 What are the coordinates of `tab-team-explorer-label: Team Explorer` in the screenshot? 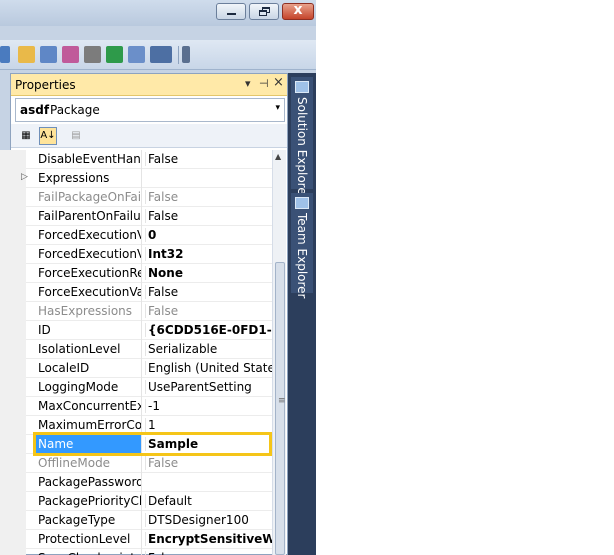 It's located at (302, 256).